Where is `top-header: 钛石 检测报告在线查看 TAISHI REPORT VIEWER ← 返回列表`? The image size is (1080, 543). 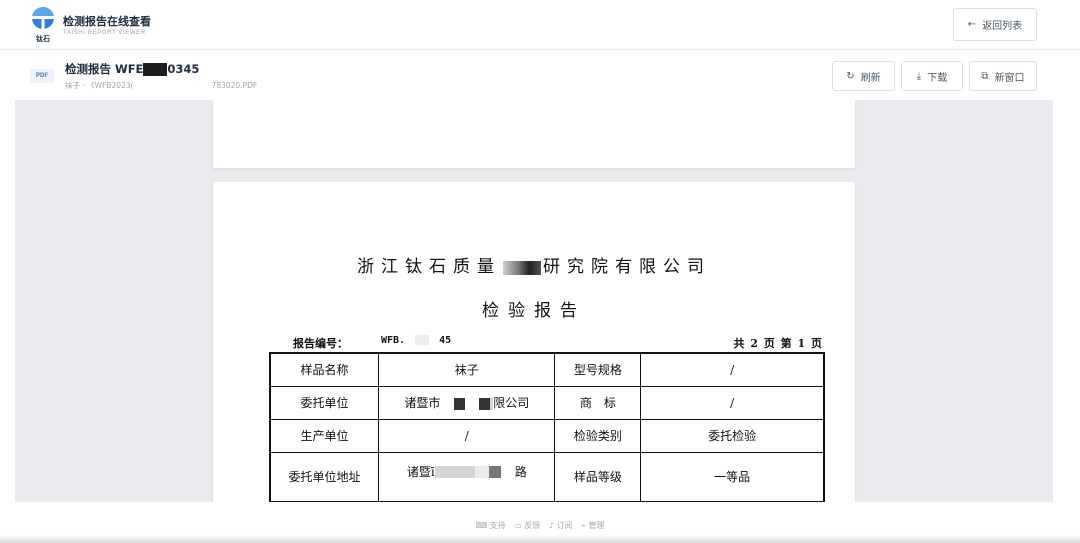
top-header: 钛石 检测报告在线查看 TAISHI REPORT VIEWER ← 返回列表 is located at coordinates (540, 25).